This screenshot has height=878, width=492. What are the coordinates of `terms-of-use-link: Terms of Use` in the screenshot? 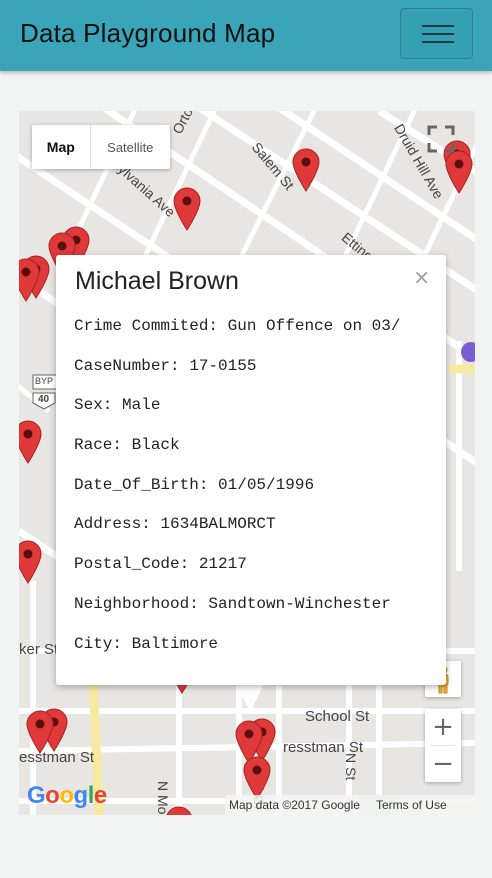 It's located at (411, 805).